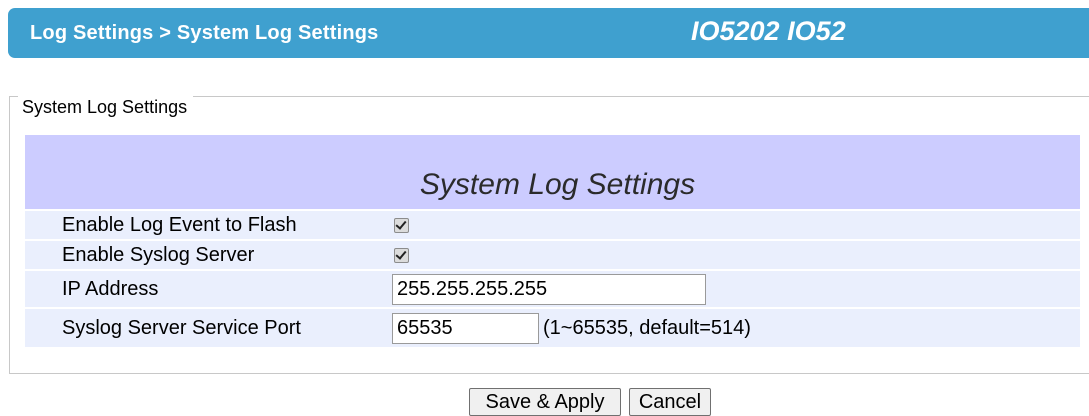 The height and width of the screenshot is (416, 1089). Describe the element at coordinates (202, 224) in the screenshot. I see `log-flash-label: Enable Log Event to Flash` at that location.